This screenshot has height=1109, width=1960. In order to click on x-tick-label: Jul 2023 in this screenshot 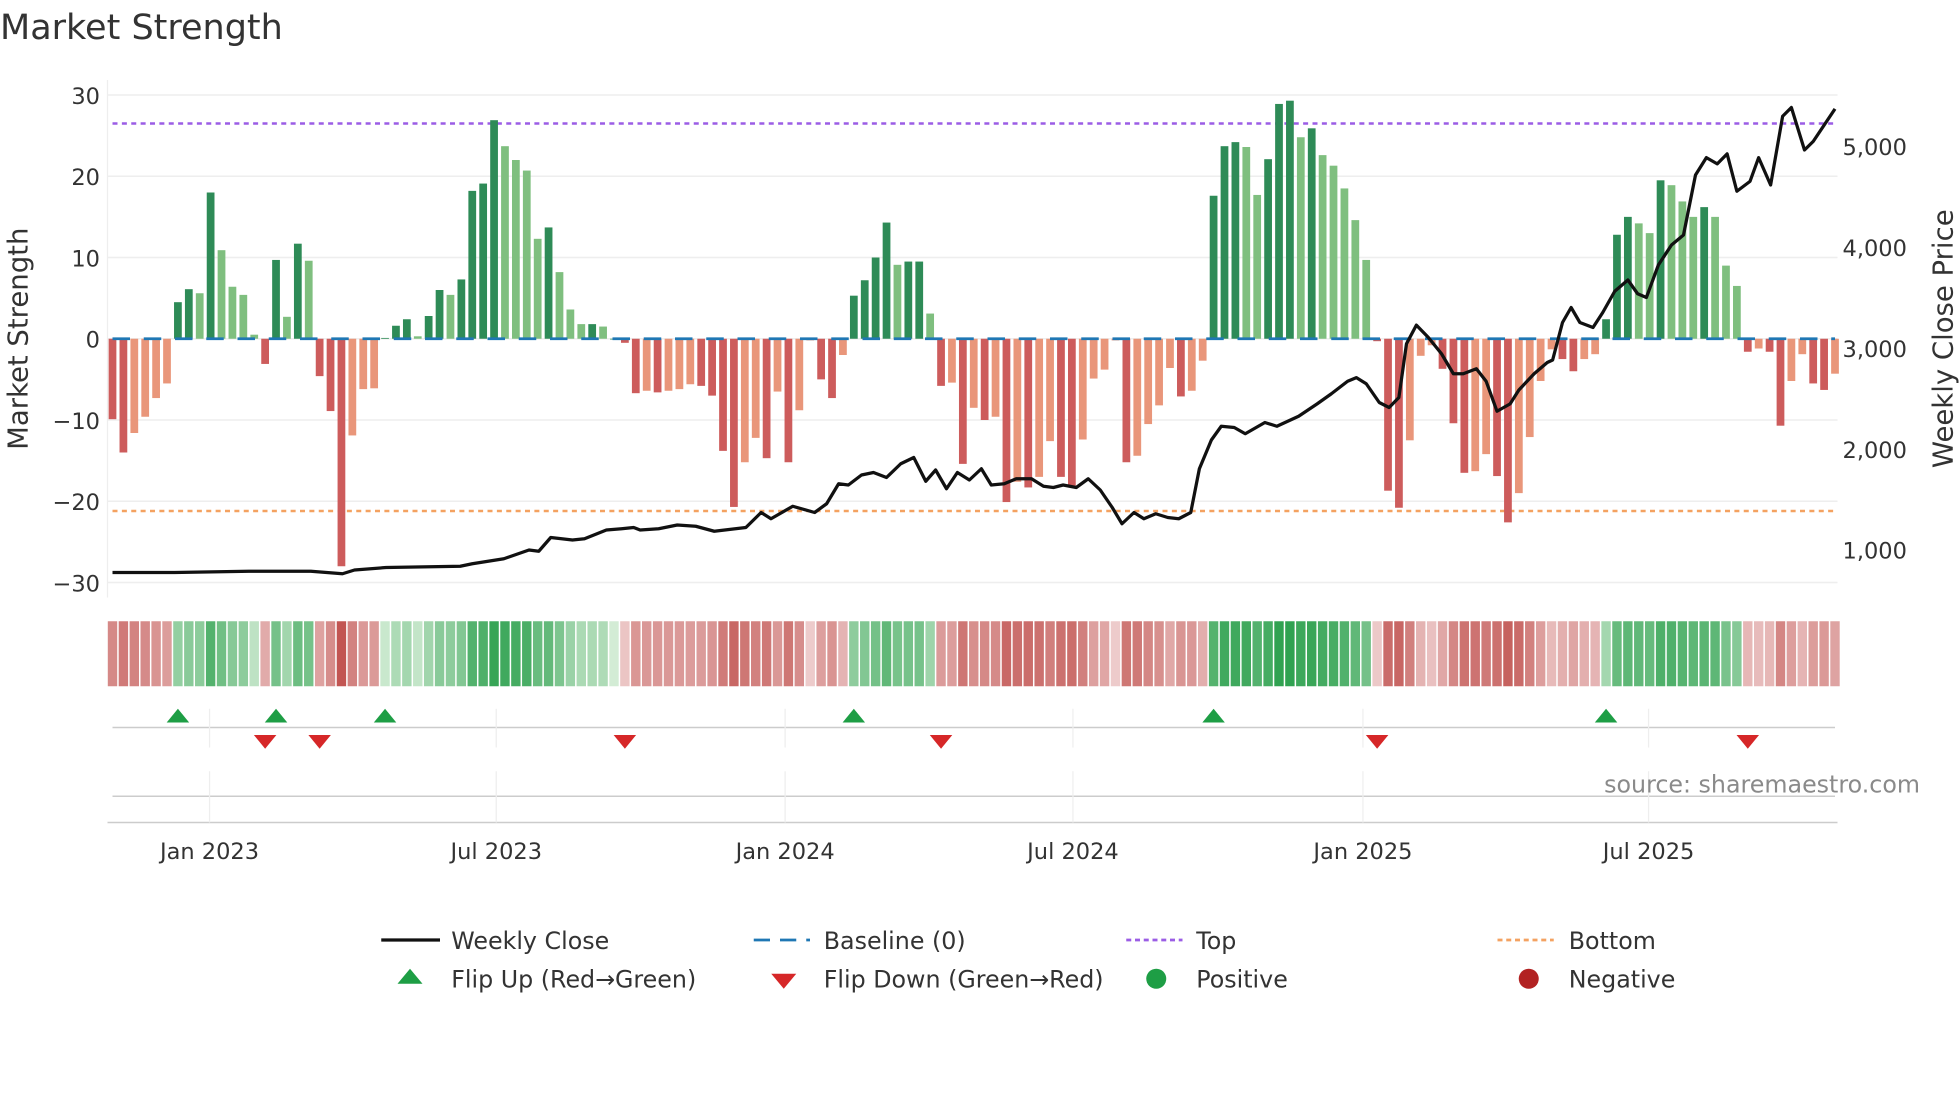, I will do `click(495, 852)`.